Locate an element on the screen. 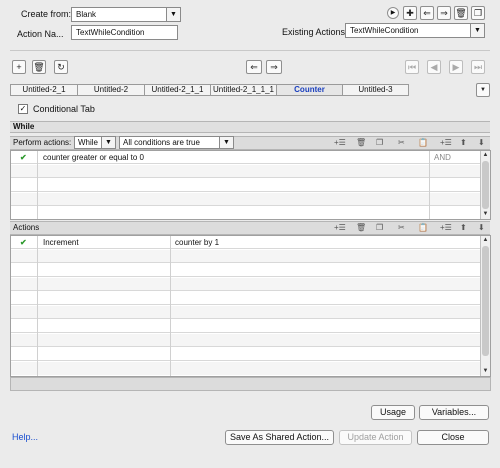 This screenshot has width=500, height=468. conditional-tab-checkbox: ✓ is located at coordinates (23, 109).